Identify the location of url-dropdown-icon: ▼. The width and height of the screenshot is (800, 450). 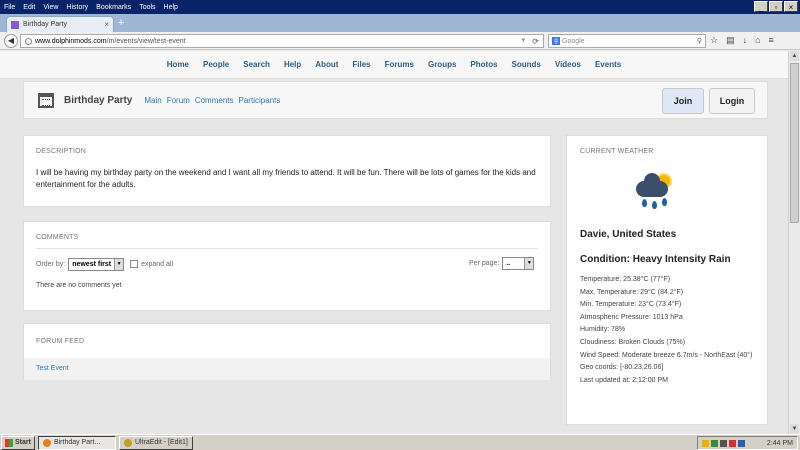
(523, 41).